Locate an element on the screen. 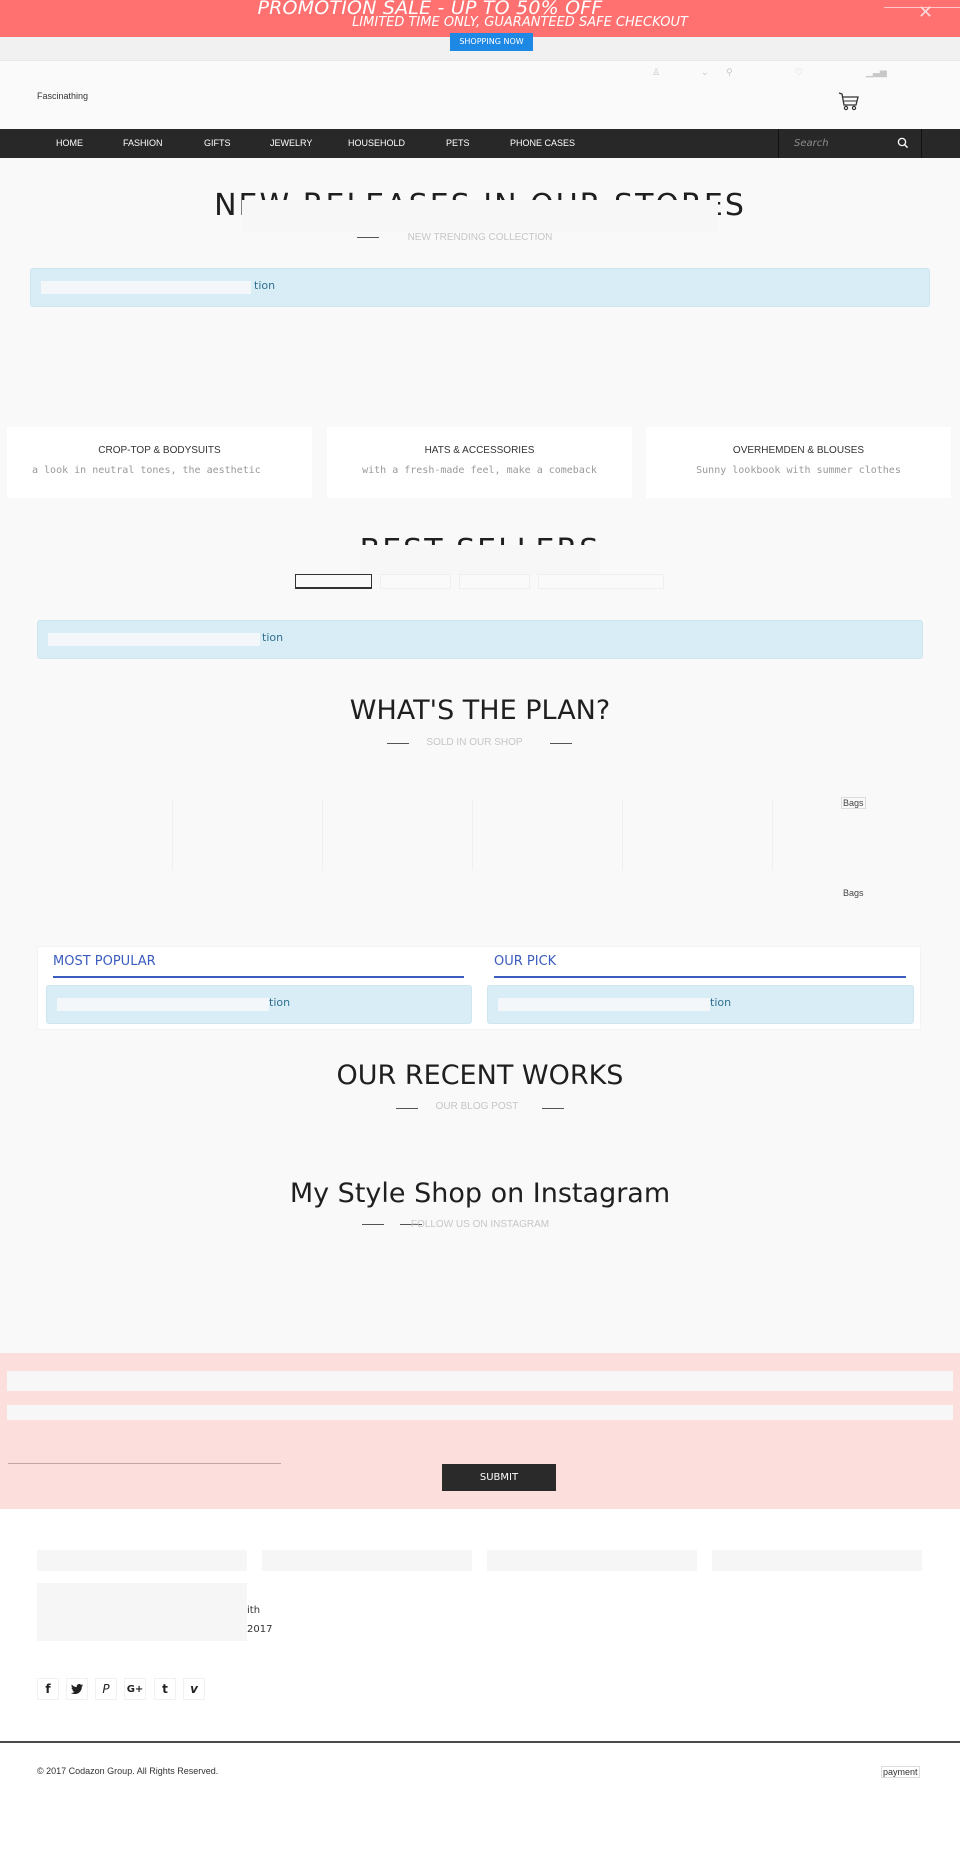  nav-jewelry: JEWELRY is located at coordinates (291, 143).